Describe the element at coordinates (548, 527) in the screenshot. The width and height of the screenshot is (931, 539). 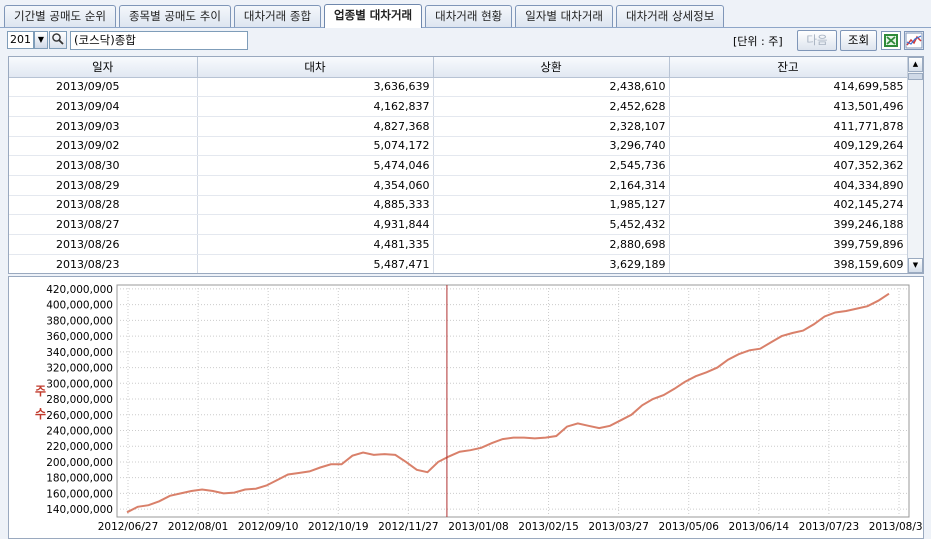
I see `x-tick-label: 2013/02/15` at that location.